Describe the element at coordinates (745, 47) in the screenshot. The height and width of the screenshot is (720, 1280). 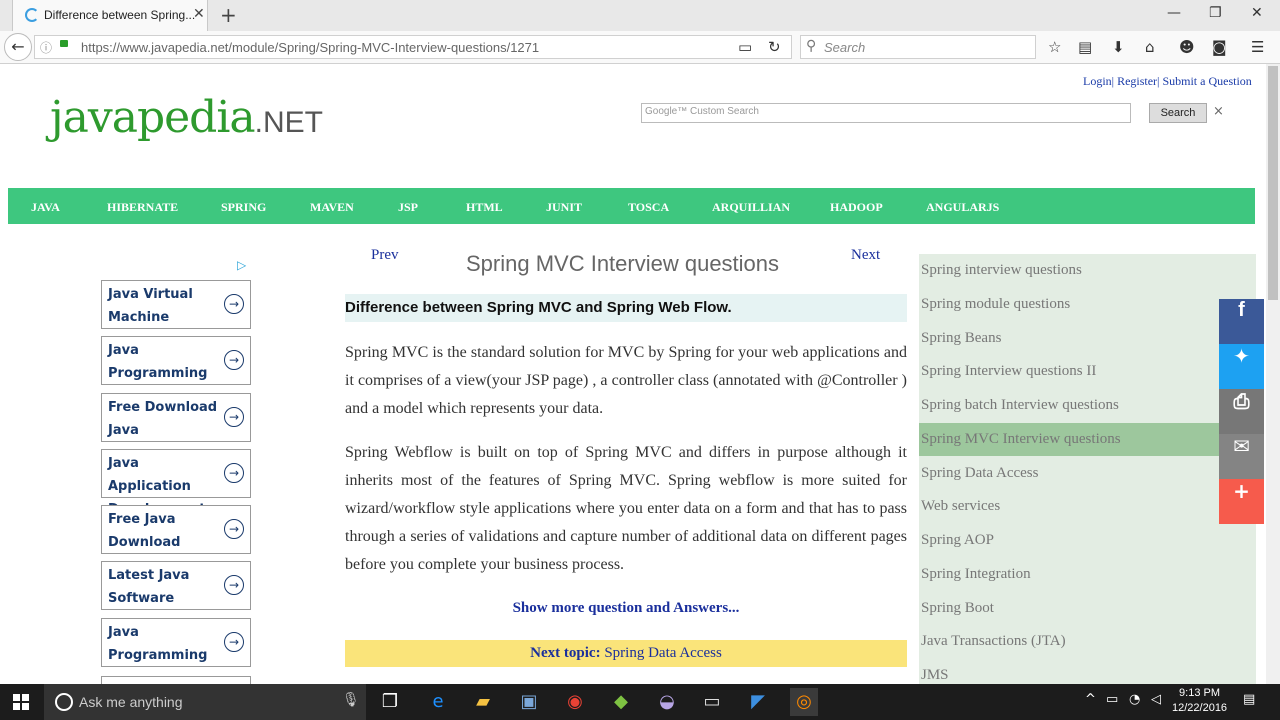
I see `reader-view-icon: ▭` at that location.